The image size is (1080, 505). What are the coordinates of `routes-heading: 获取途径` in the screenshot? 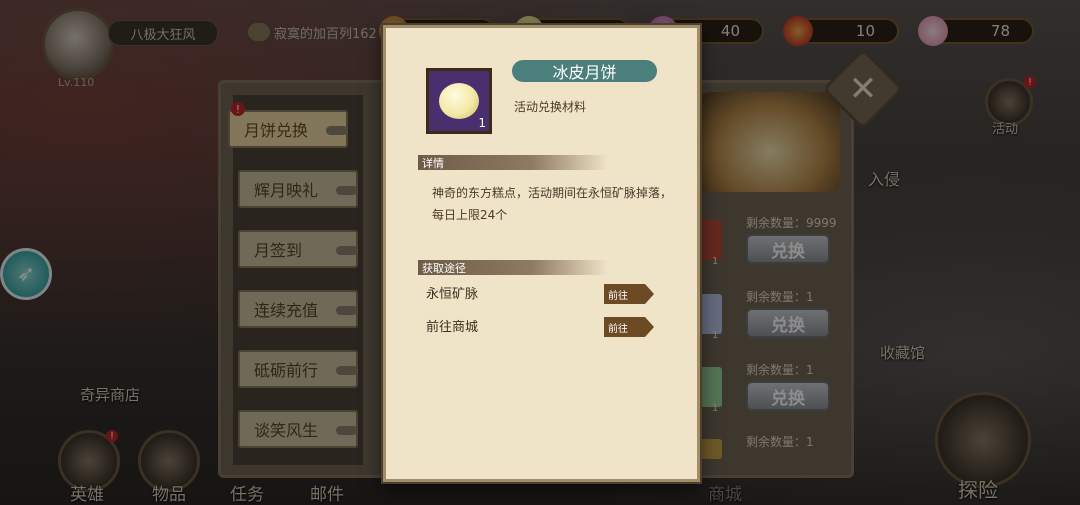 It's located at (513, 267).